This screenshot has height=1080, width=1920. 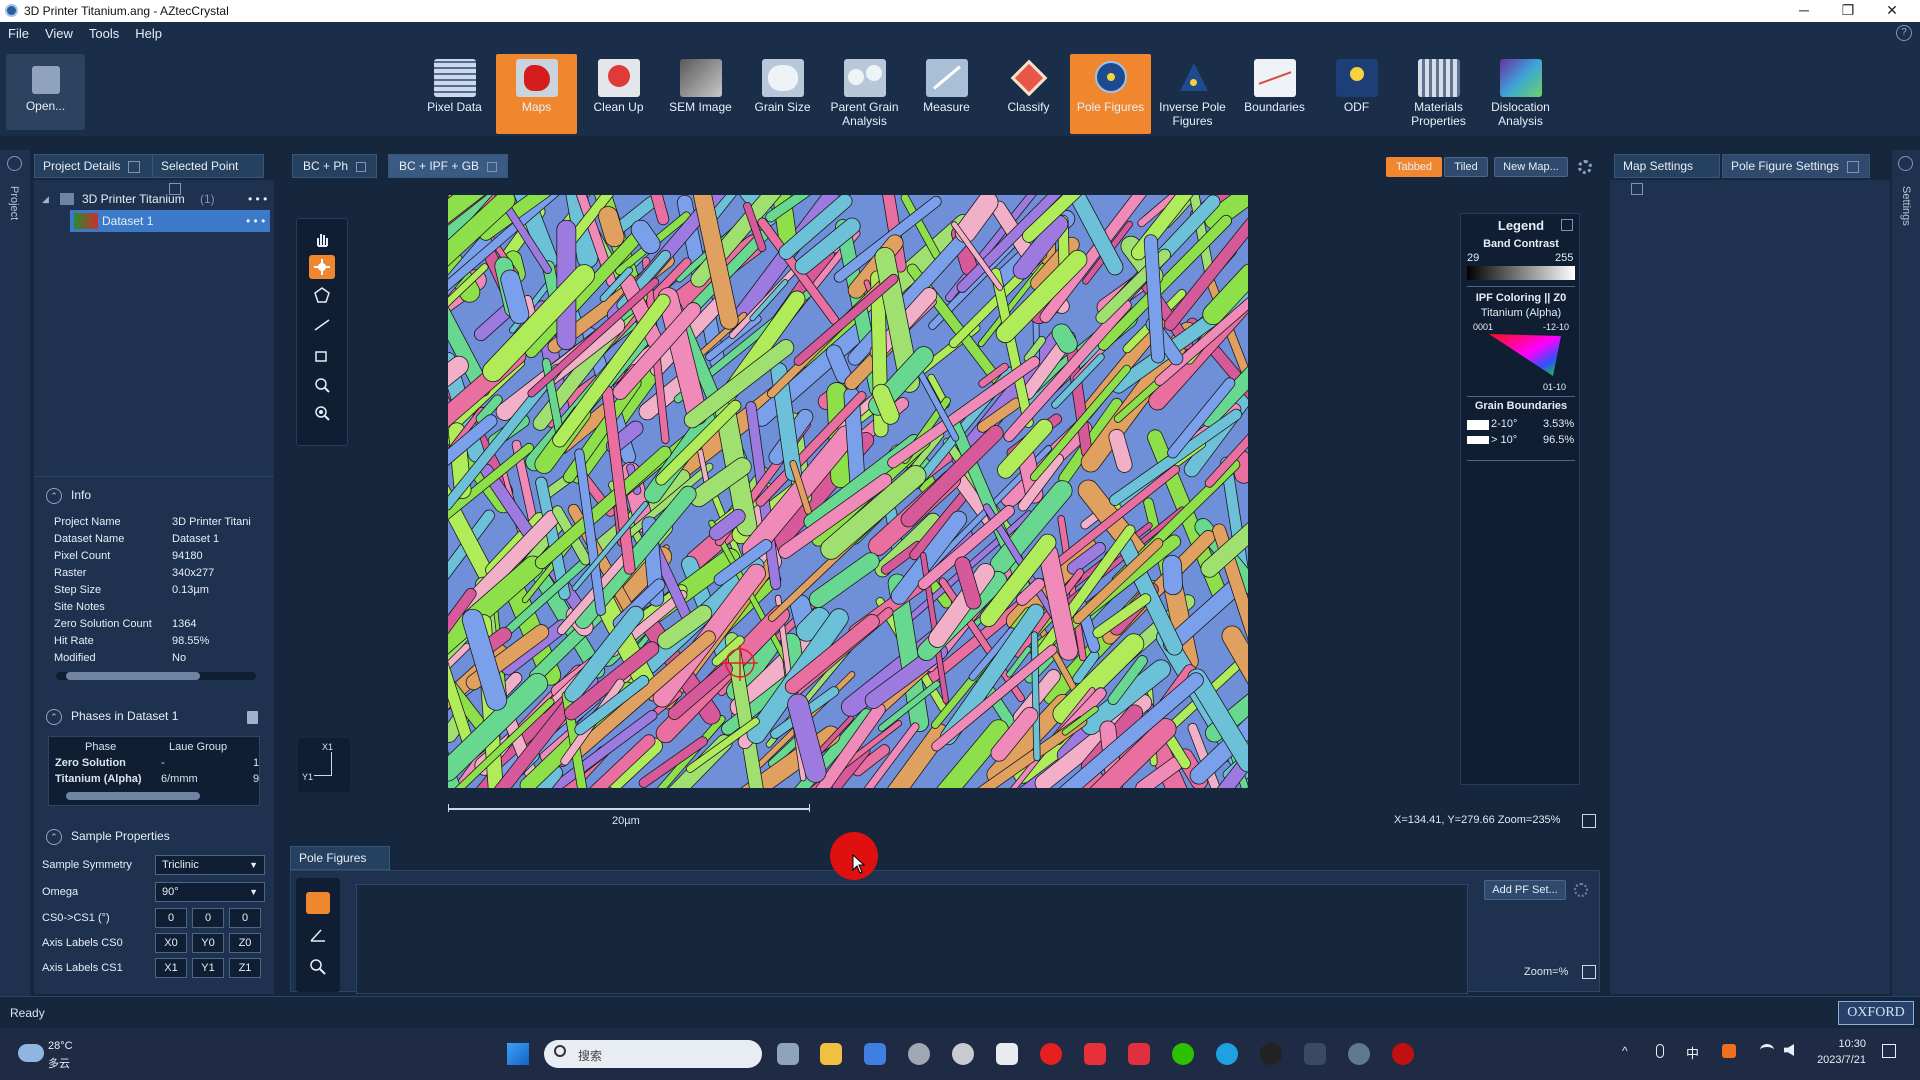 I want to click on tab-pole-figures: Pole Figures, so click(x=340, y=866).